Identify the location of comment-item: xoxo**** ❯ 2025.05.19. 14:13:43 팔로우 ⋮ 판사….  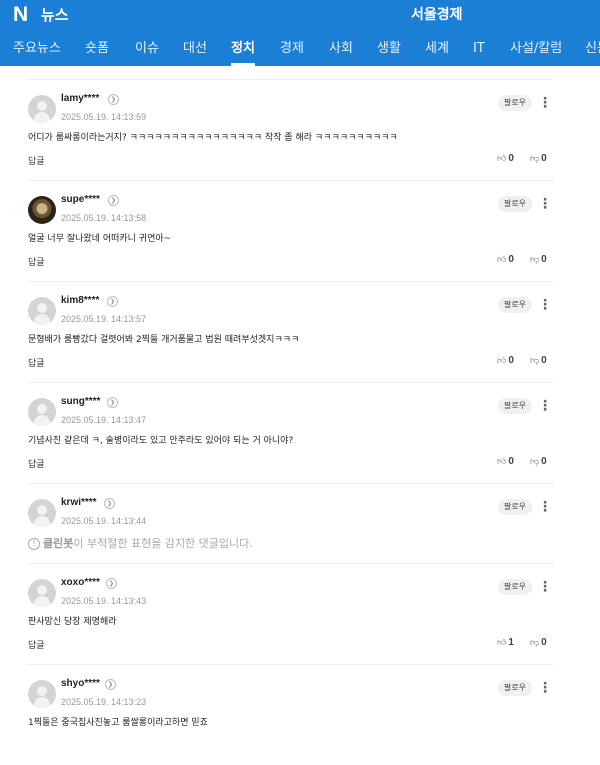
(290, 614).